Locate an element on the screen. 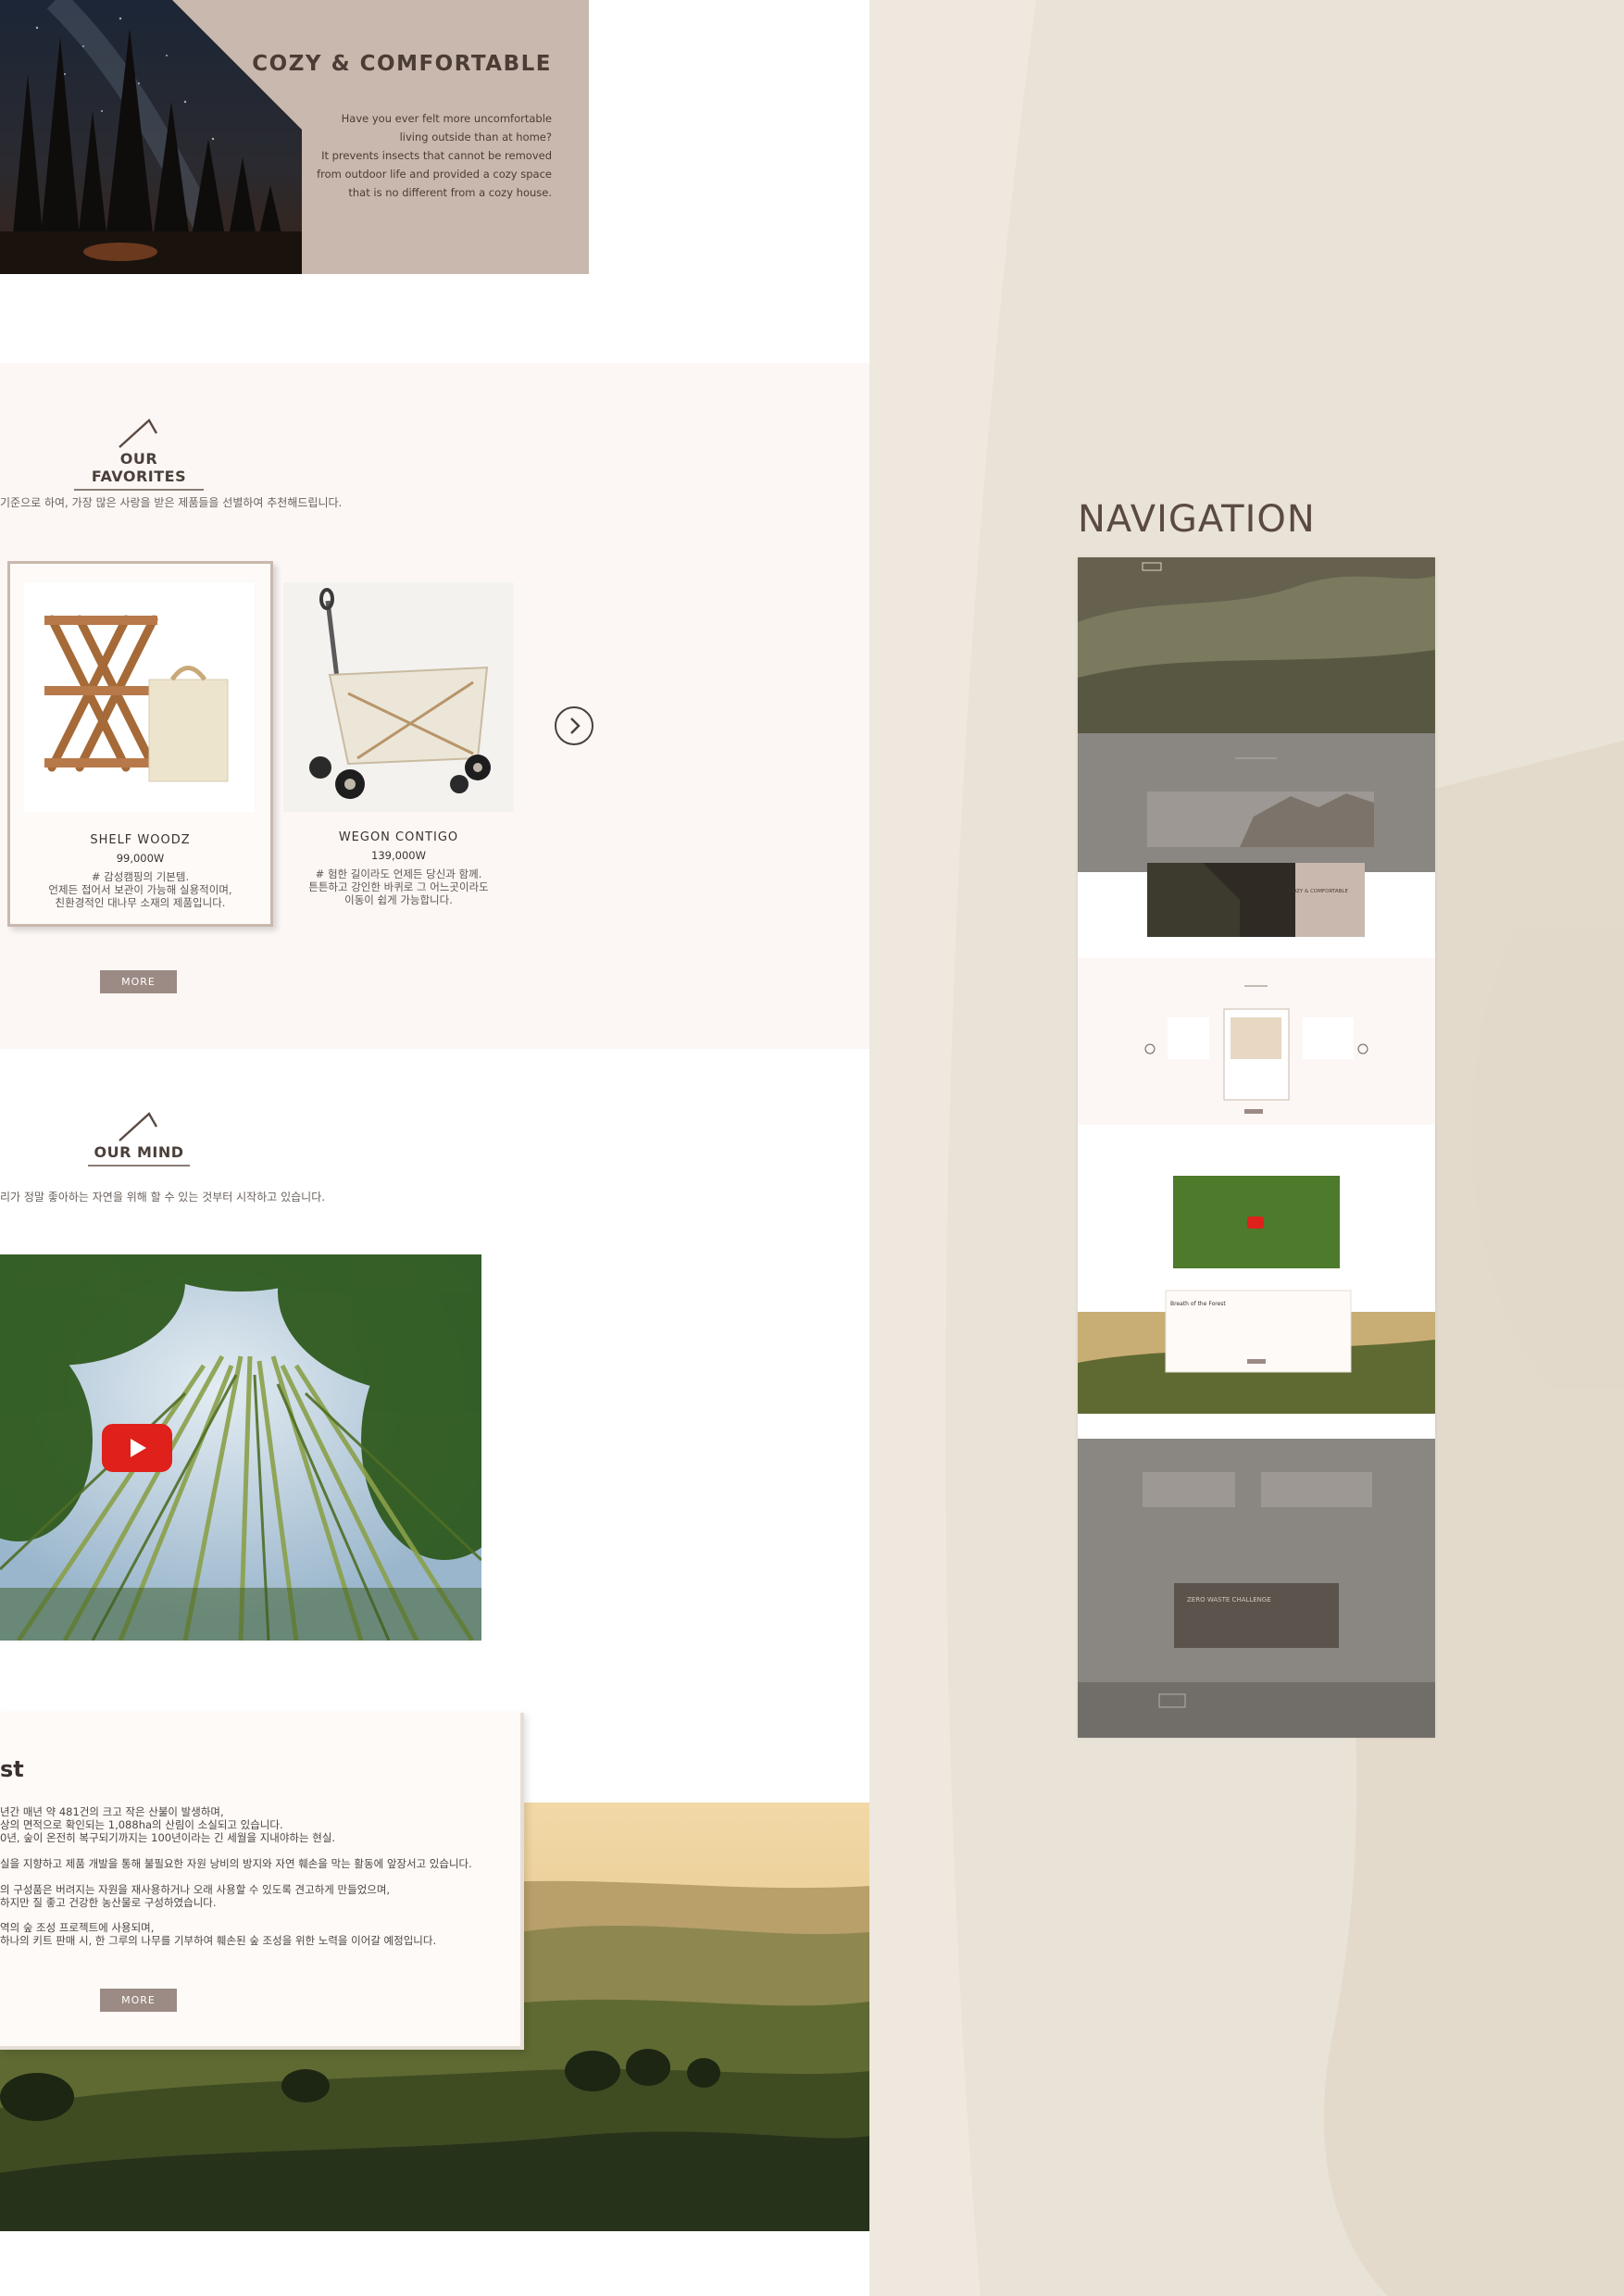  product-price: 139,000W is located at coordinates (398, 855).